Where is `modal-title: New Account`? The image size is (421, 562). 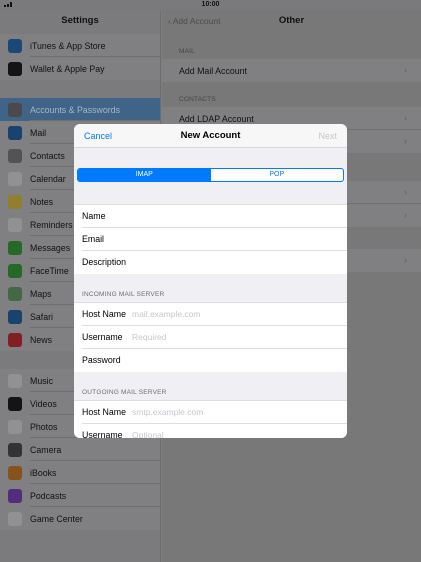
modal-title: New Account is located at coordinates (210, 135).